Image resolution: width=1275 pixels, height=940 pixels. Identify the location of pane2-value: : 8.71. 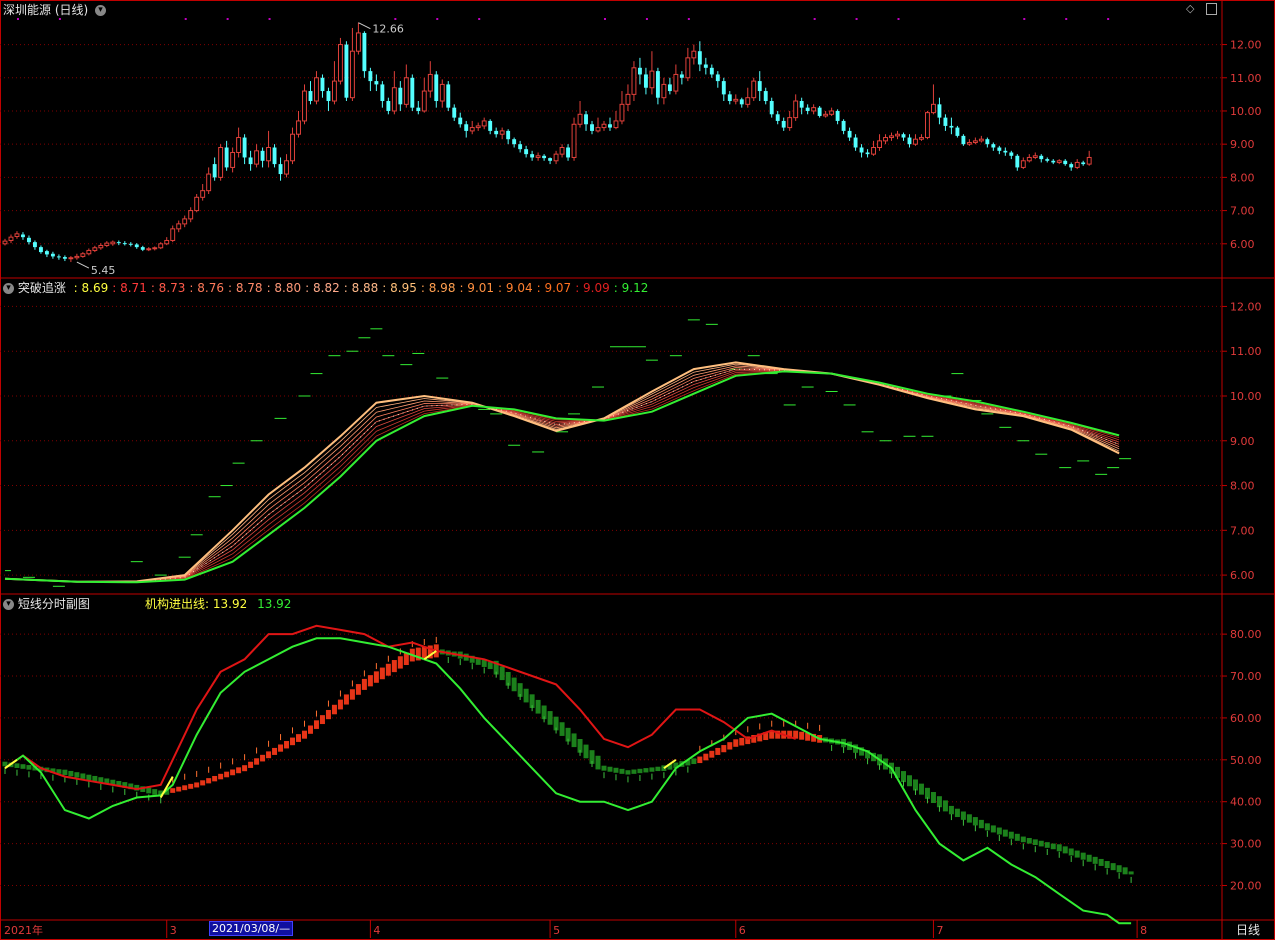
(129, 288).